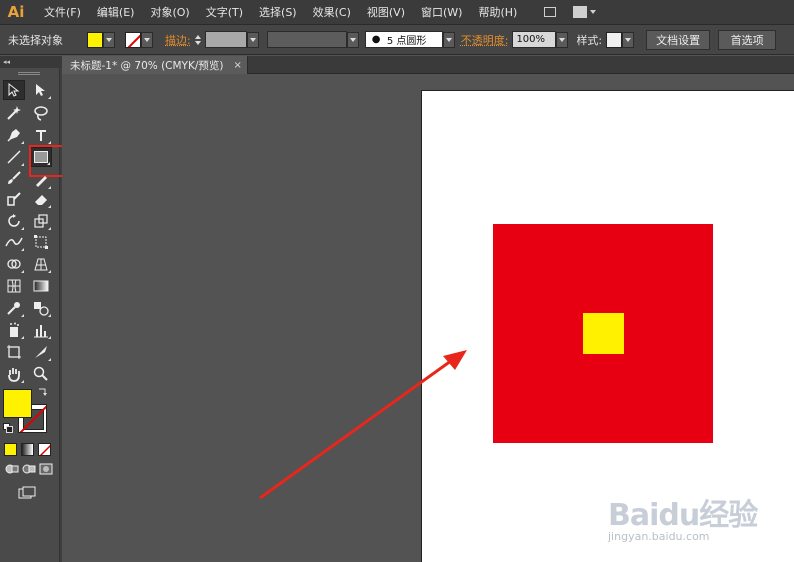  I want to click on column-graph-tool-icon, so click(41, 330).